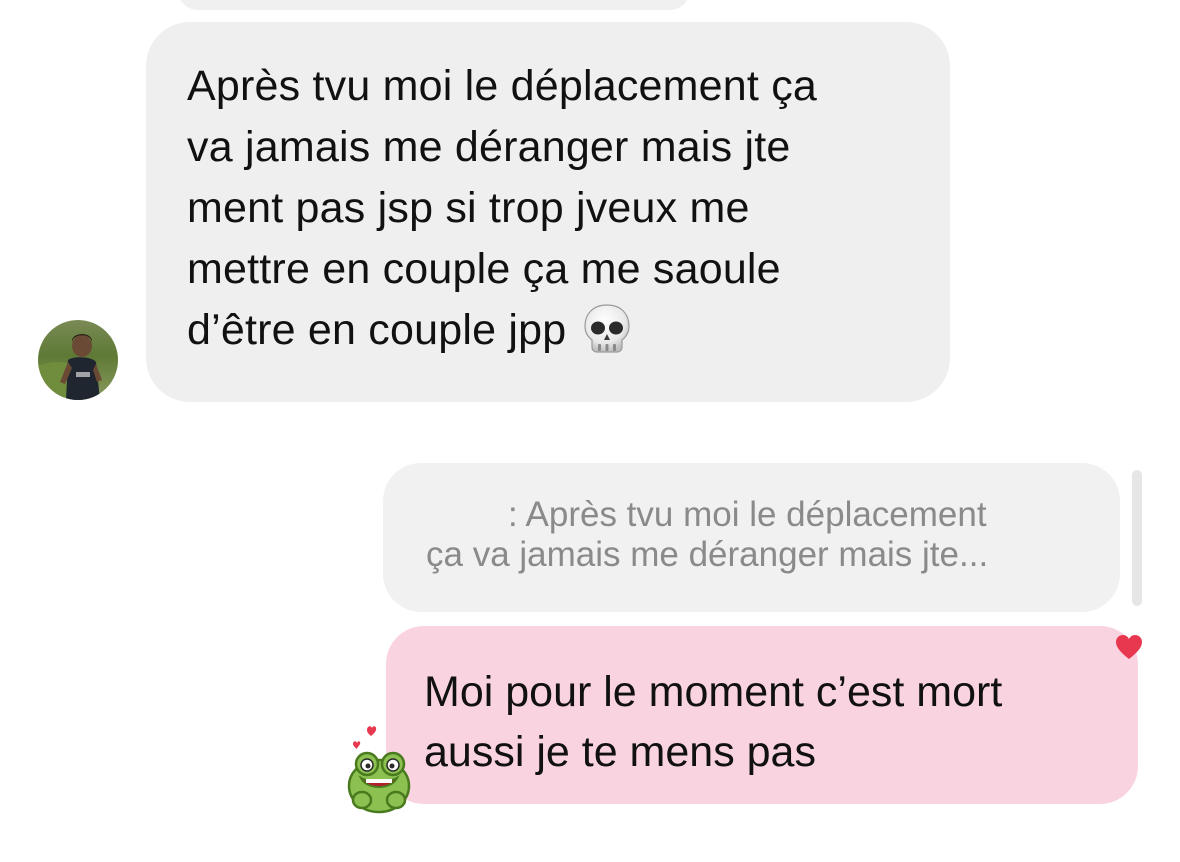  Describe the element at coordinates (713, 692) in the screenshot. I see `outgoing-line: Moi pour le moment c’est mort` at that location.